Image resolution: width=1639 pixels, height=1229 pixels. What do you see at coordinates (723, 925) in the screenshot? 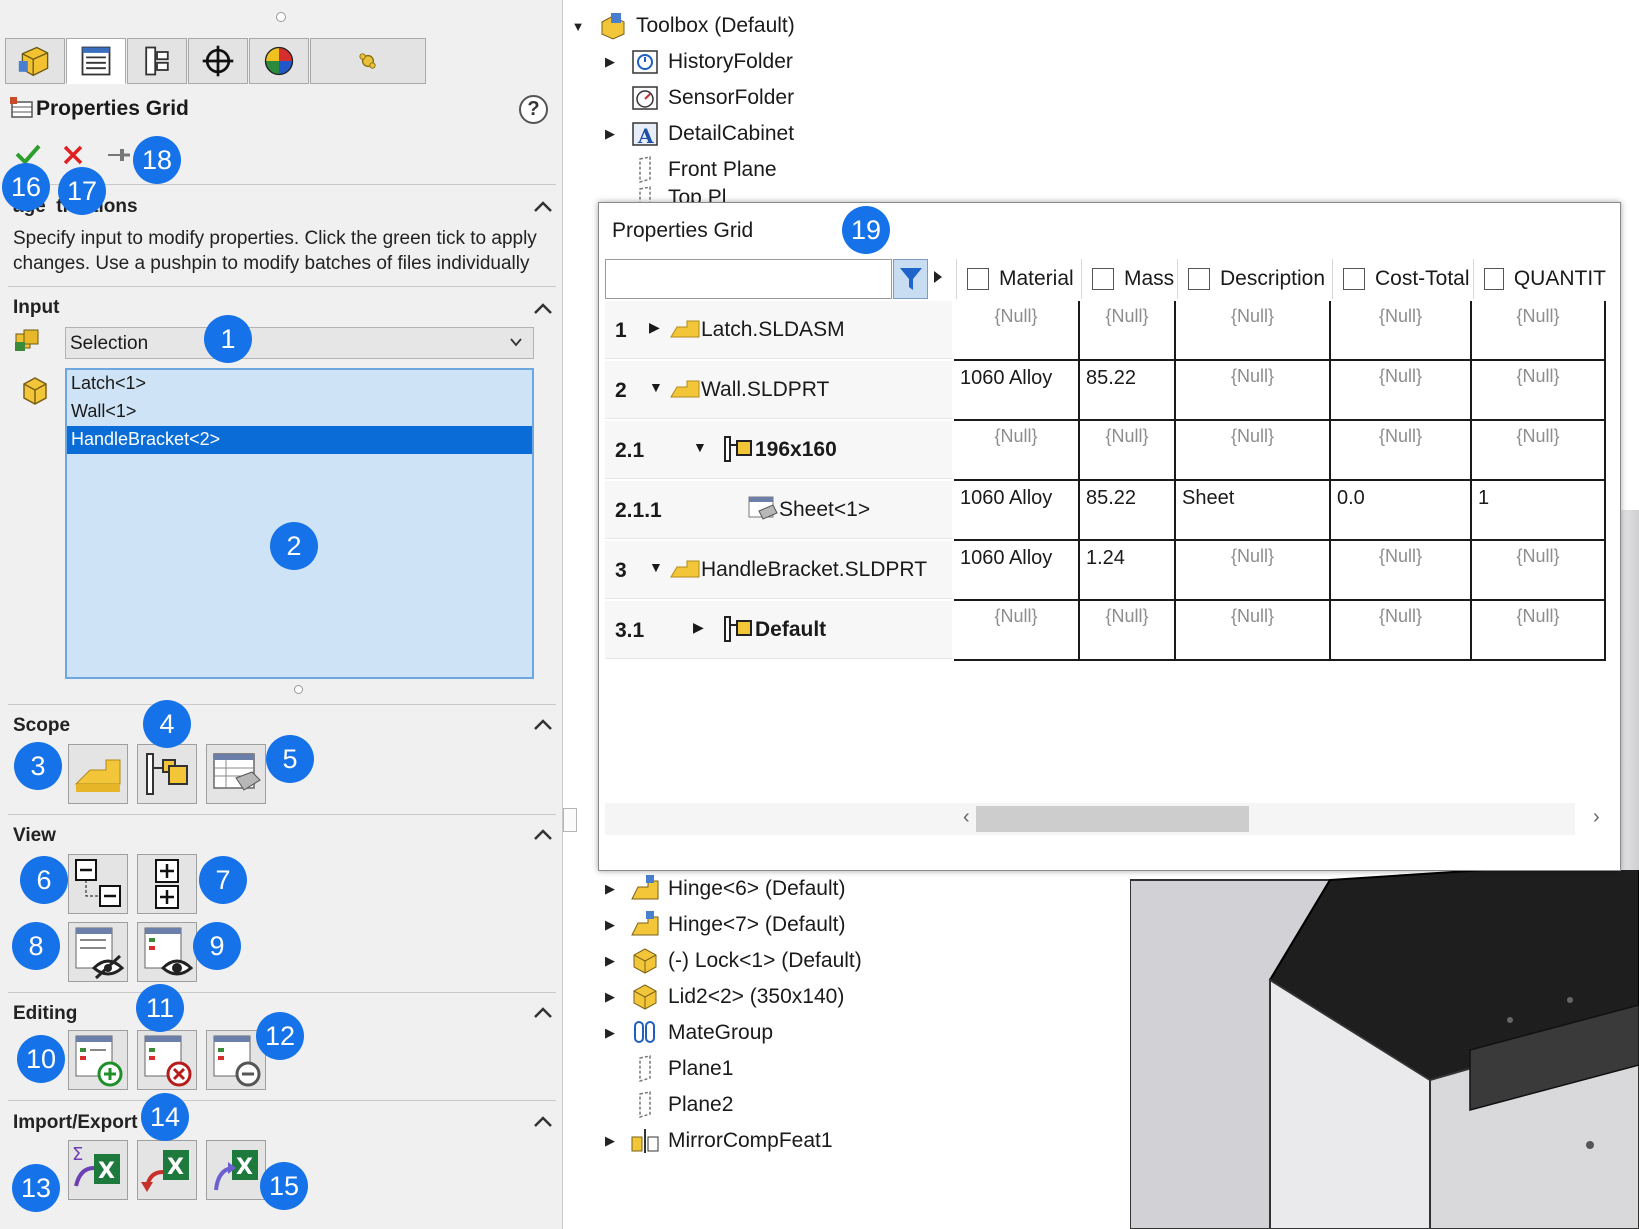
I see `tree-item-hinge7: ▶ Hinge<7> (Default)` at bounding box center [723, 925].